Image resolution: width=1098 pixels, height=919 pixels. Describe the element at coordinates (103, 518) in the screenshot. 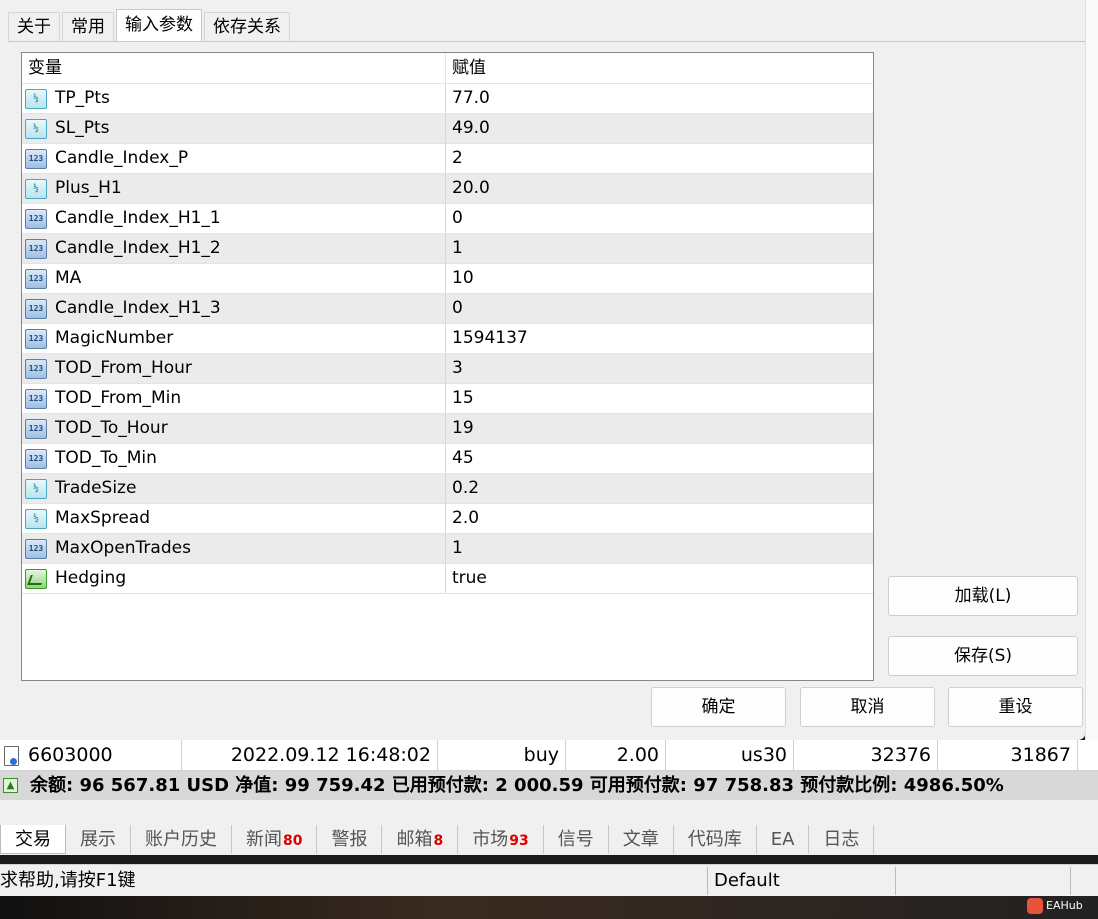

I see `param-name: MaxSpread` at that location.